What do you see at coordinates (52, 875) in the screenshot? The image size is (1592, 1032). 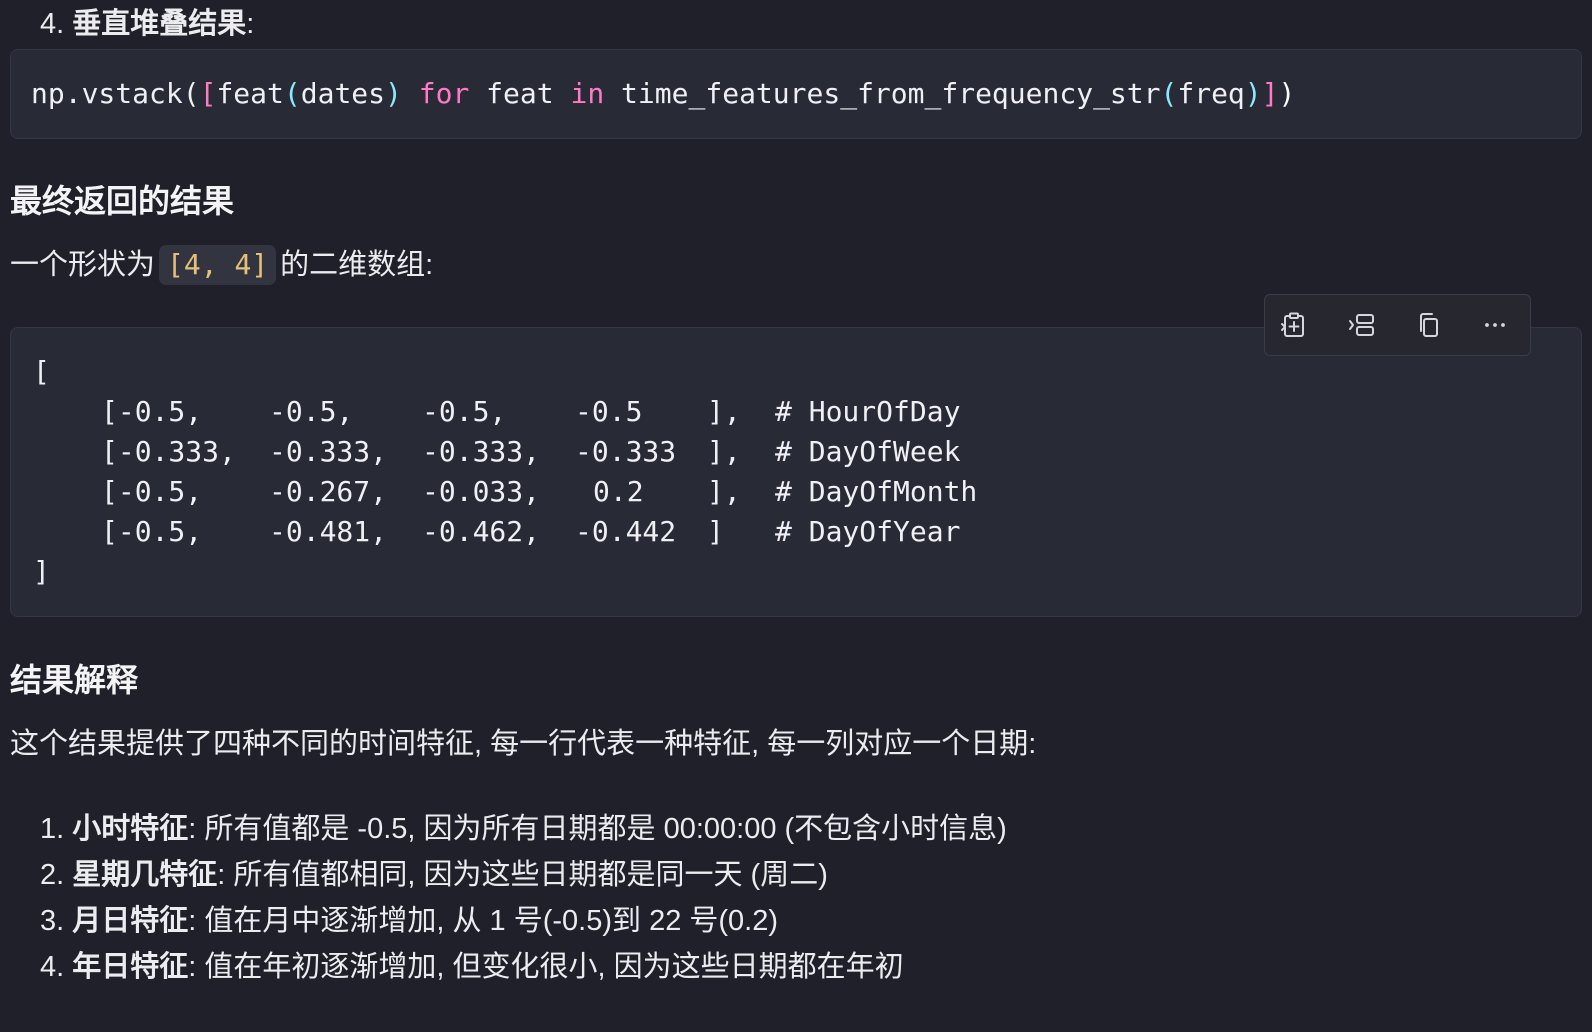 I see `list-item-number: 2.` at bounding box center [52, 875].